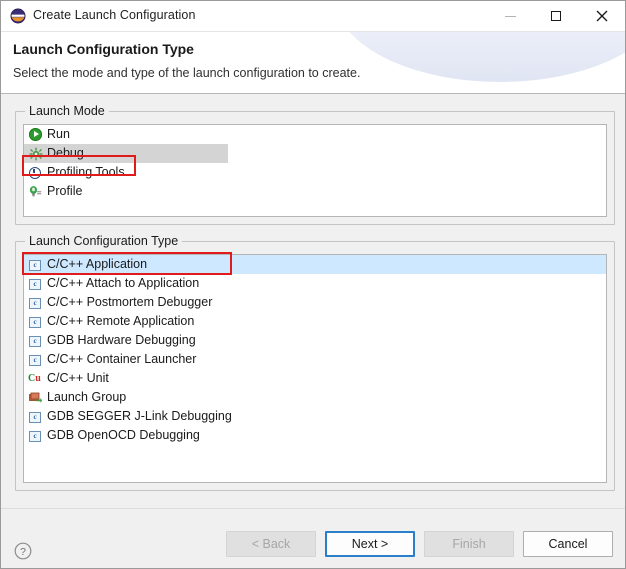  What do you see at coordinates (315, 340) in the screenshot?
I see `config-type-item-gdb-hardware-debugging: c GDB Hardware Debugging` at bounding box center [315, 340].